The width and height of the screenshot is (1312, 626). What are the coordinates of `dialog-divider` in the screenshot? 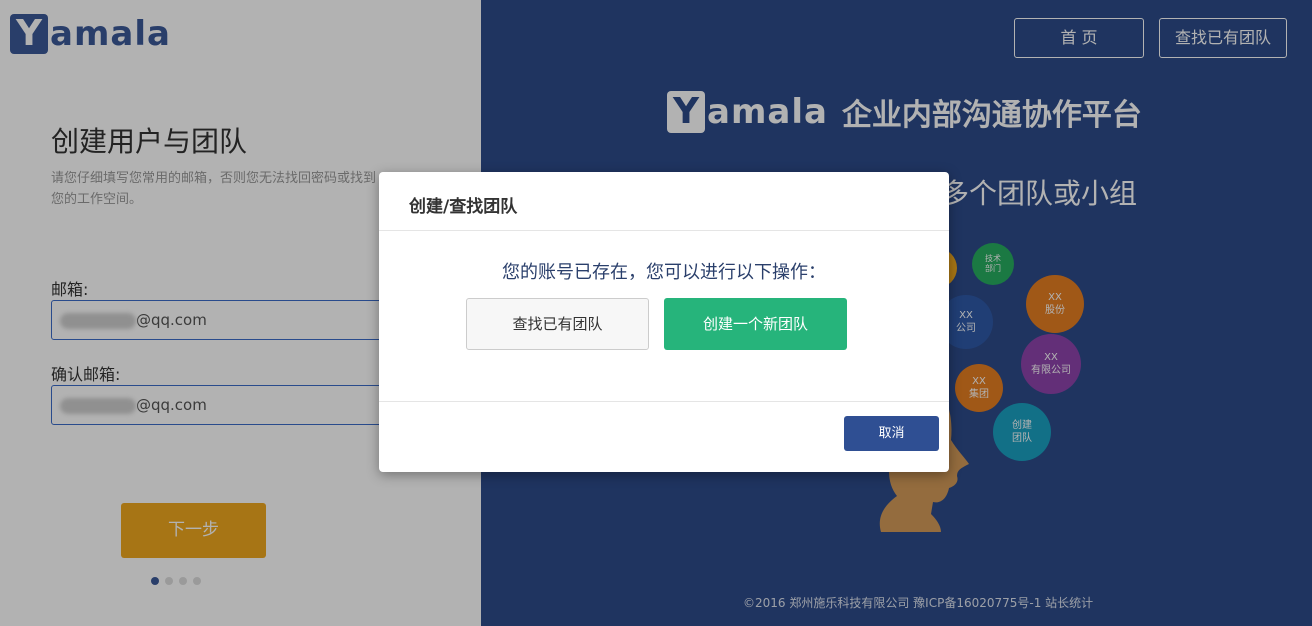 It's located at (664, 230).